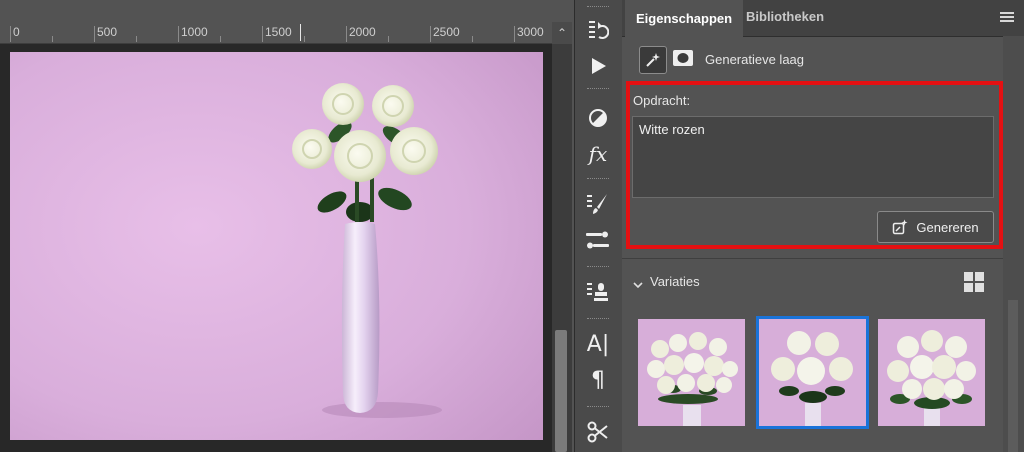  What do you see at coordinates (194, 32) in the screenshot?
I see `ruler-label-1000: 1000` at bounding box center [194, 32].